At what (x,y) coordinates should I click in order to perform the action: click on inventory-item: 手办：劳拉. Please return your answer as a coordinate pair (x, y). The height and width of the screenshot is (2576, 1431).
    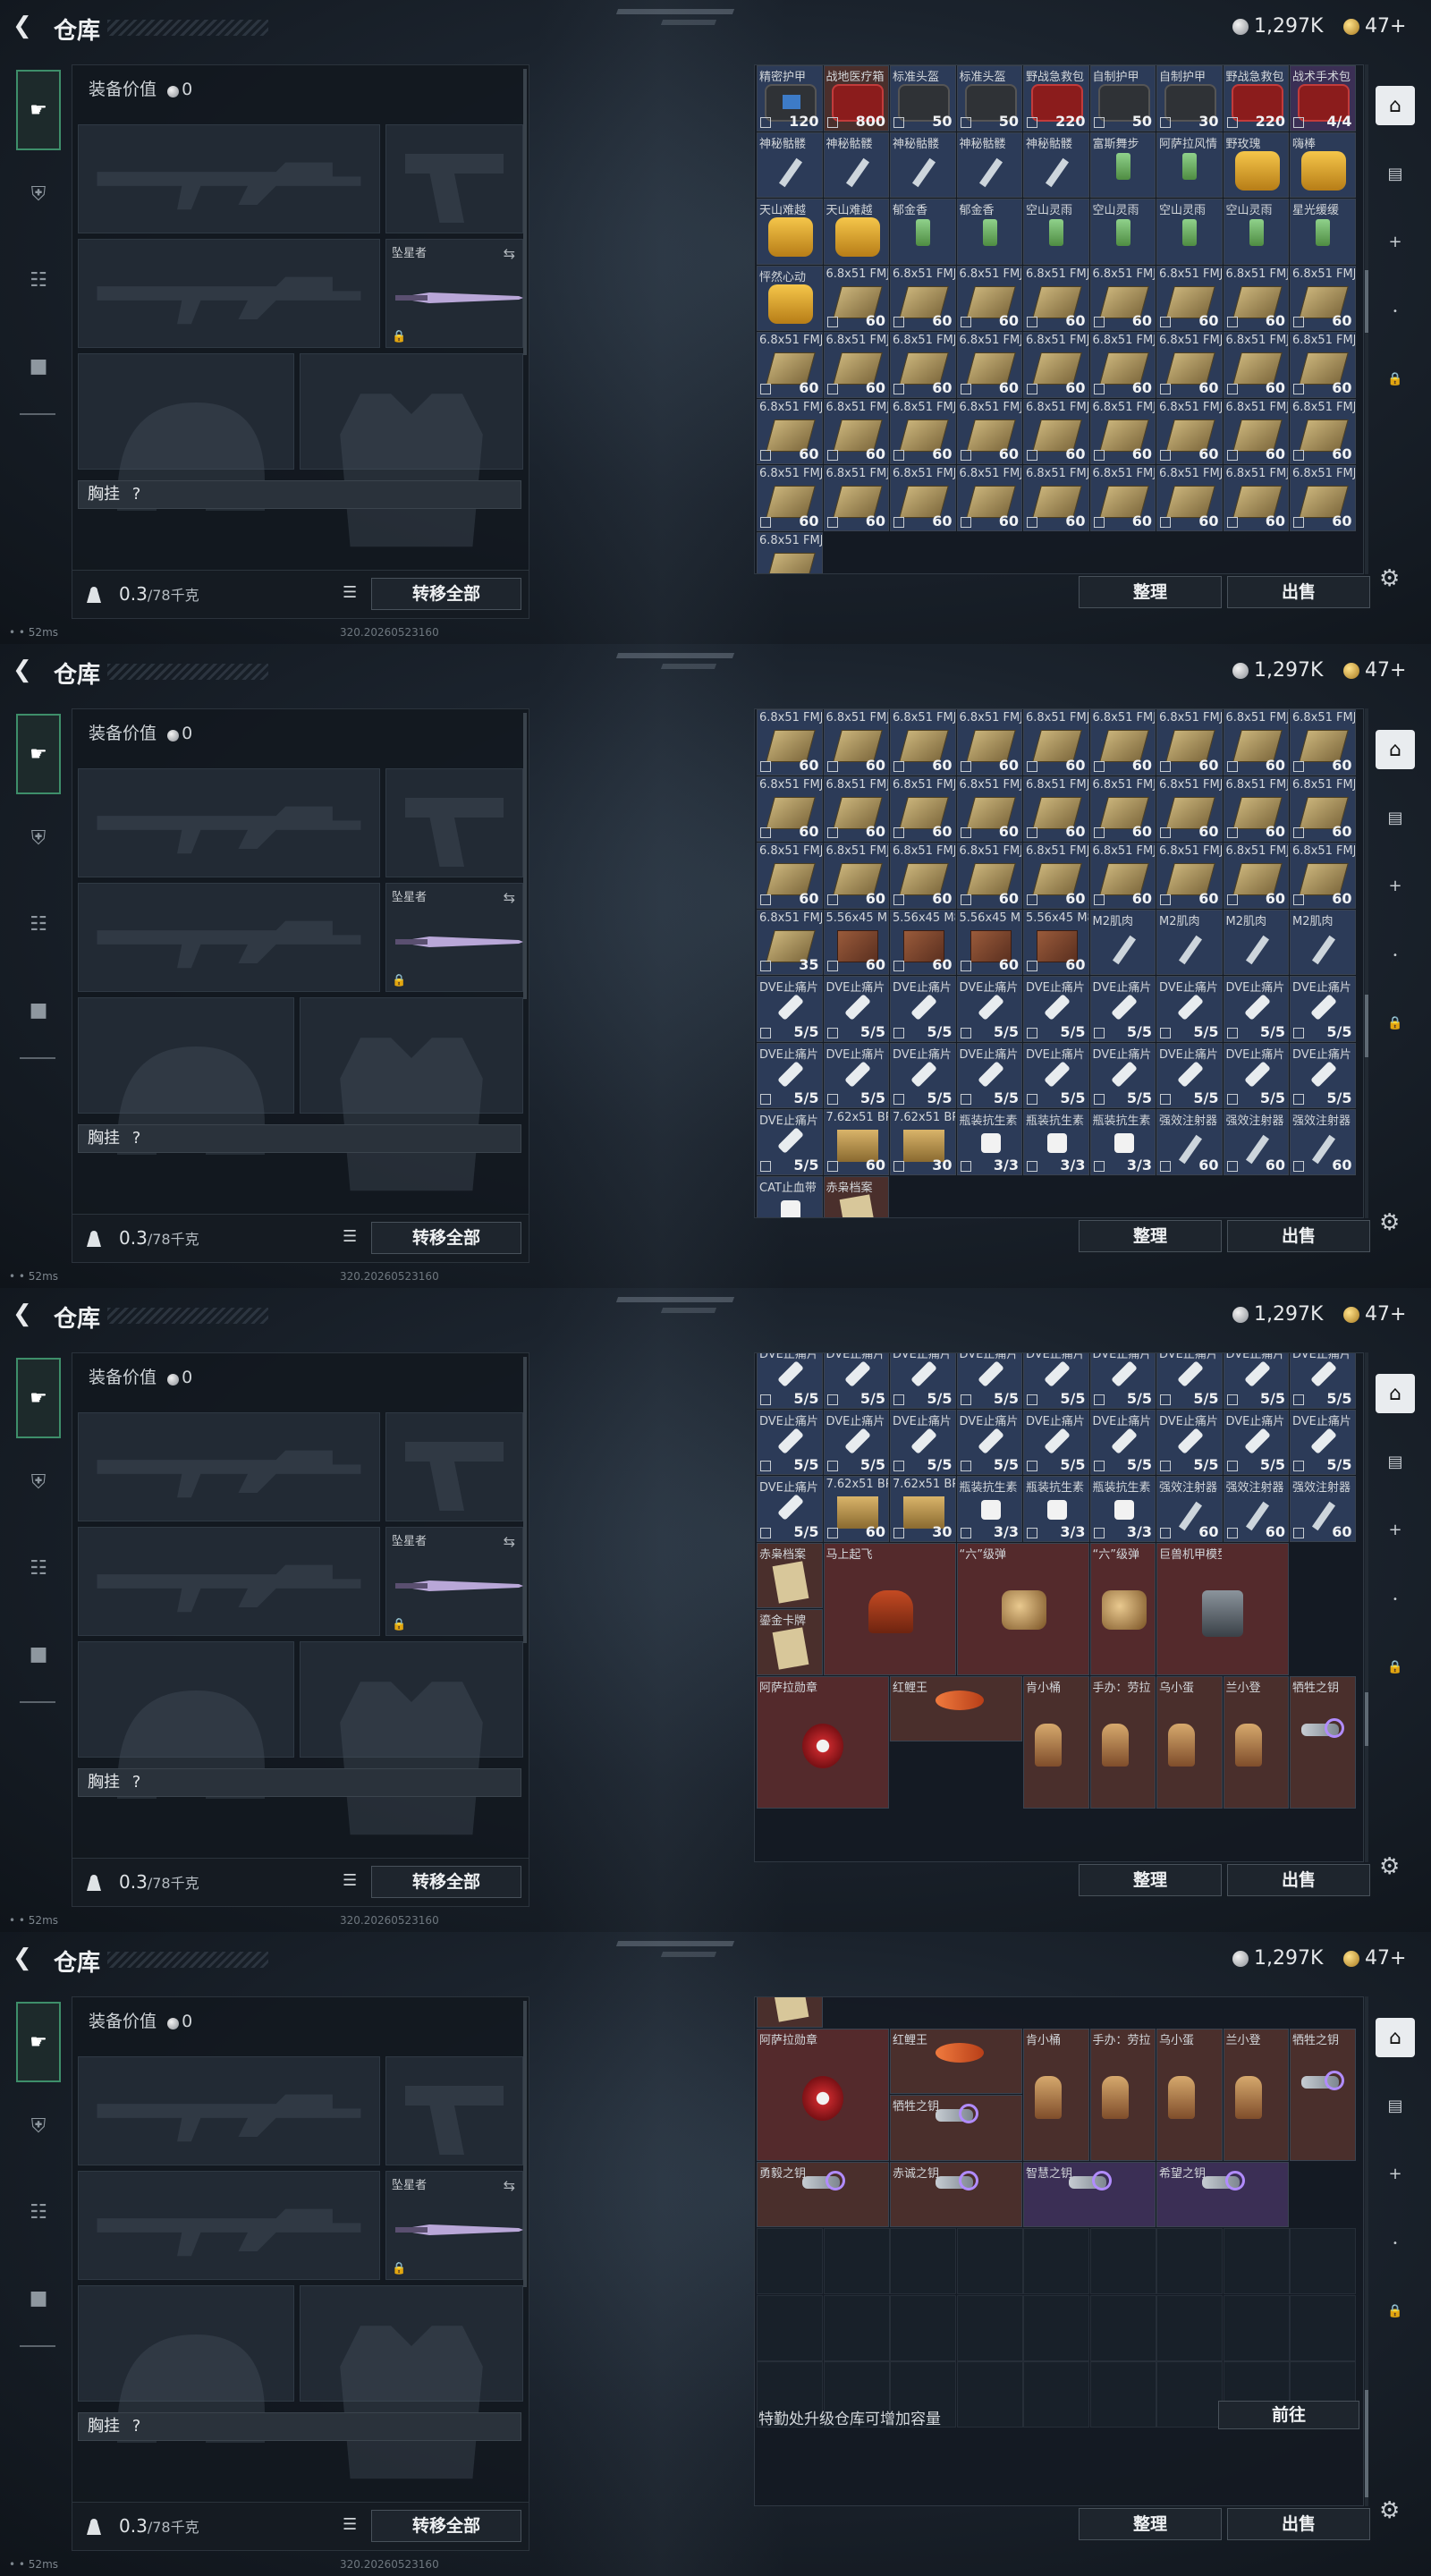
    Looking at the image, I should click on (1123, 2094).